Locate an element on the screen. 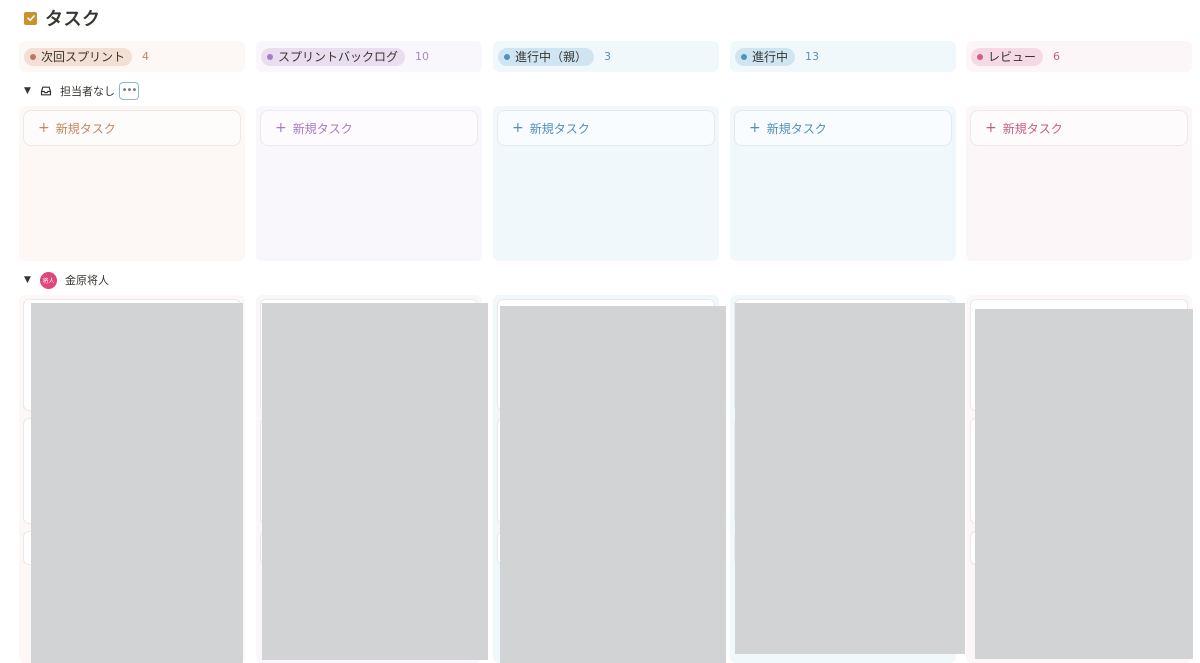  status-label: 次回スプリント is located at coordinates (83, 56).